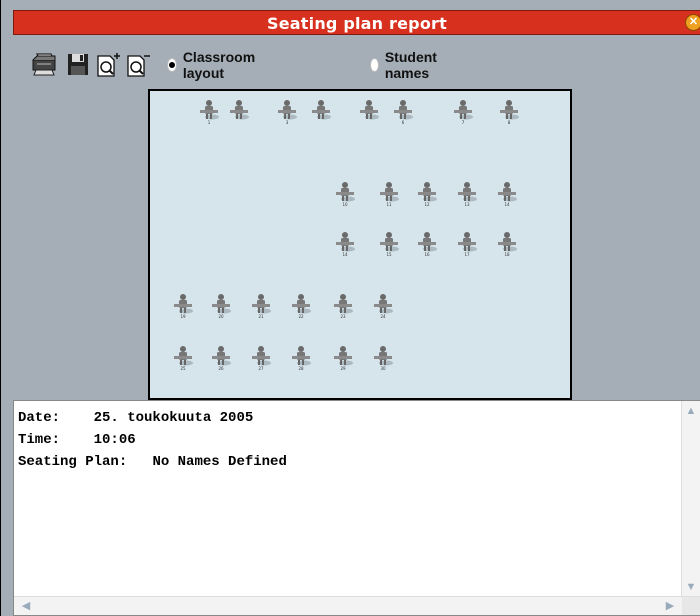  What do you see at coordinates (427, 254) in the screenshot?
I see `seat-number-label: 16` at bounding box center [427, 254].